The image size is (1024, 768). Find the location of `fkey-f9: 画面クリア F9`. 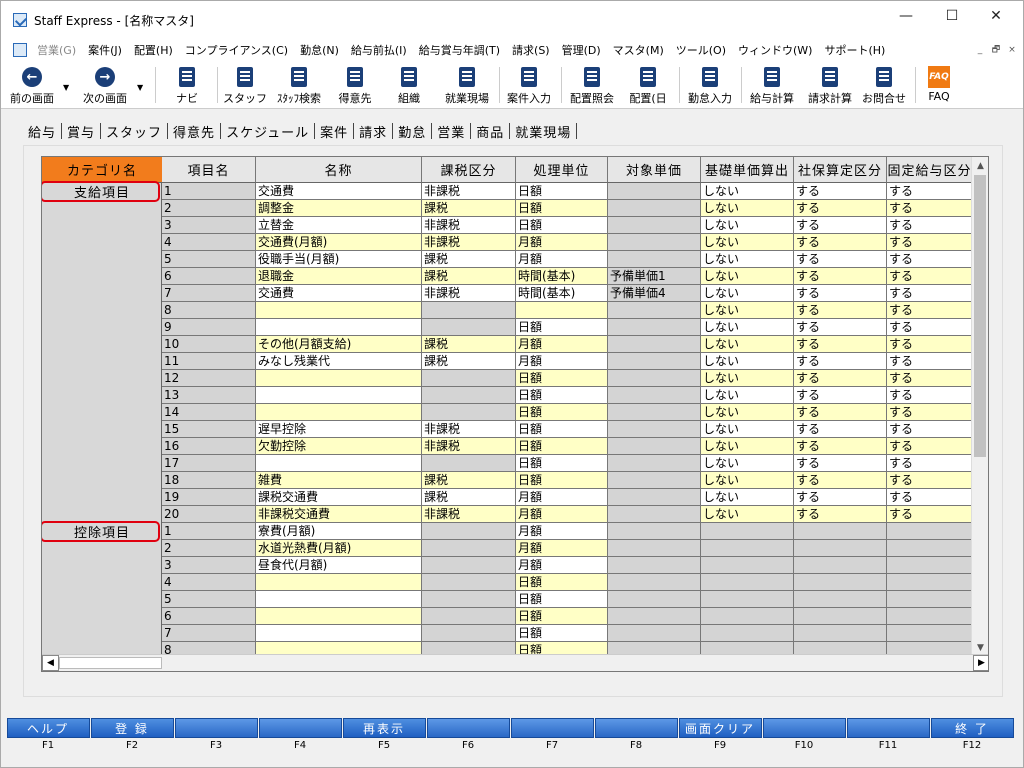

fkey-f9: 画面クリア F9 is located at coordinates (720, 741).